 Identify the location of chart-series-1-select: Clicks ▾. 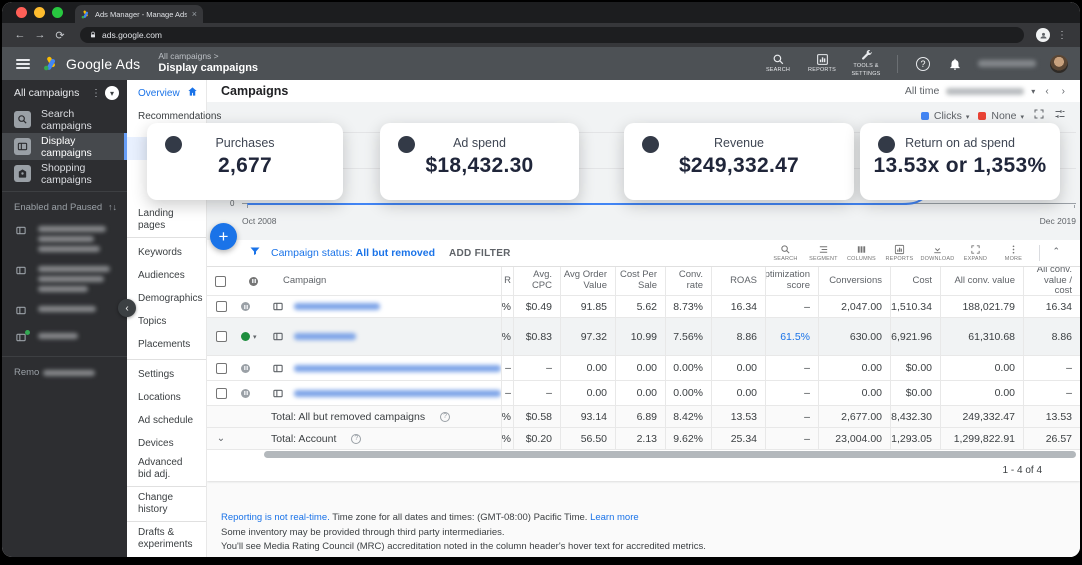
(944, 116).